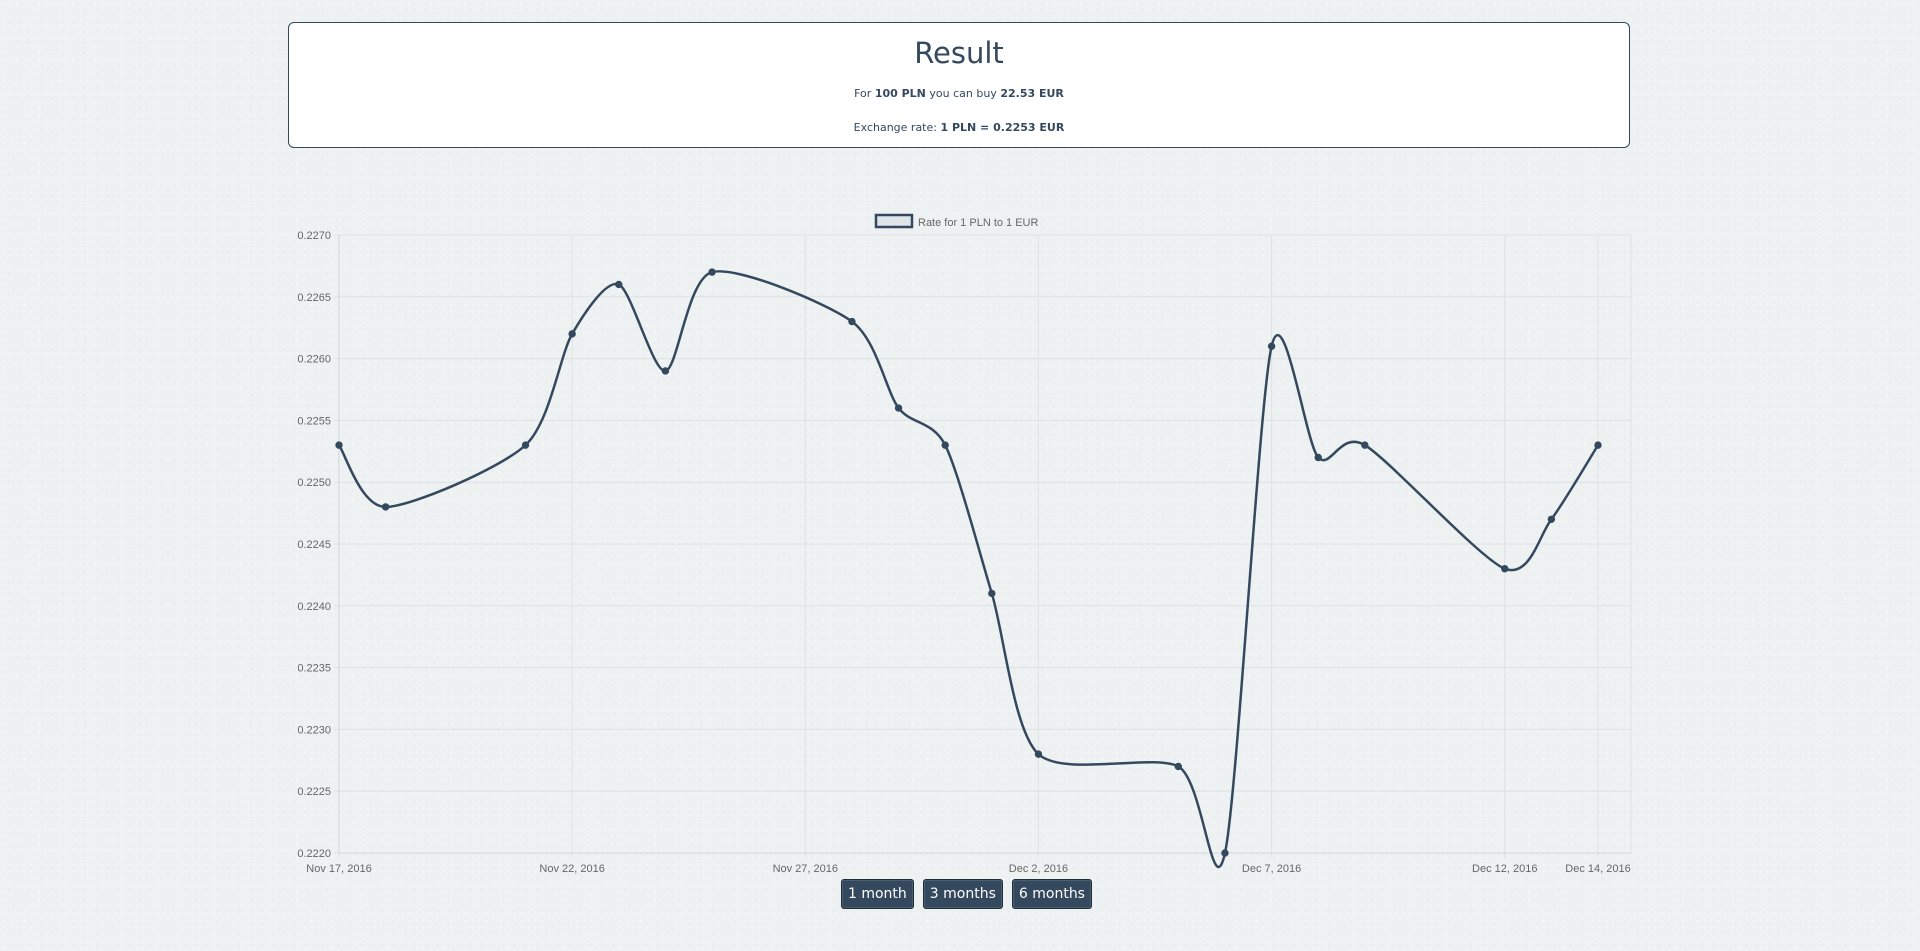  Describe the element at coordinates (314, 545) in the screenshot. I see `y-tick-label: 0.2245` at that location.